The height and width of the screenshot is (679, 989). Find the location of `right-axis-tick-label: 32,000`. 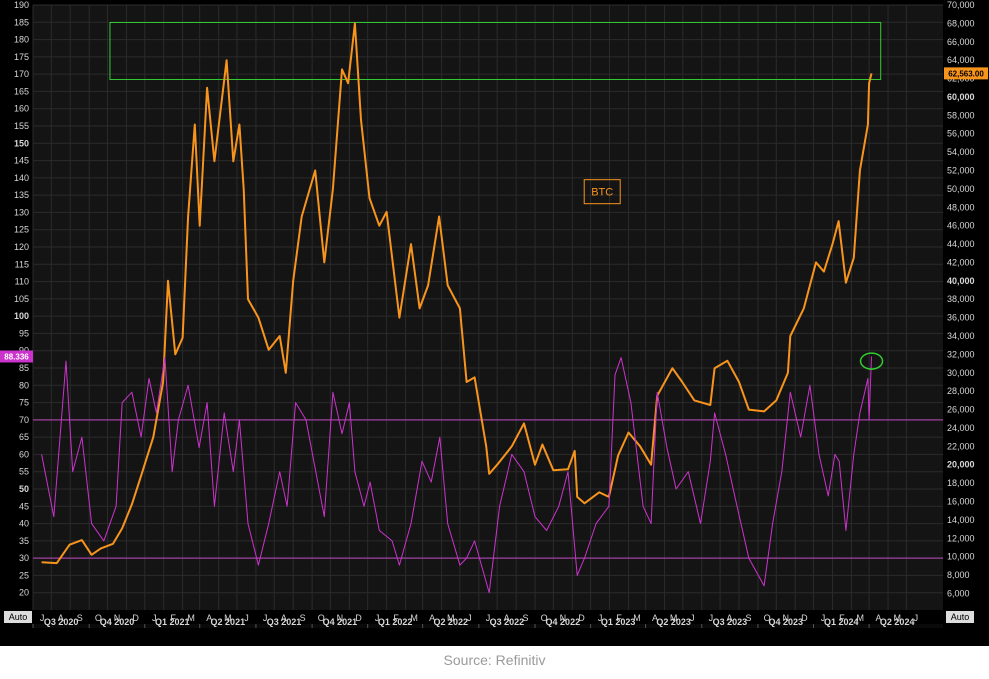

right-axis-tick-label: 32,000 is located at coordinates (961, 354).